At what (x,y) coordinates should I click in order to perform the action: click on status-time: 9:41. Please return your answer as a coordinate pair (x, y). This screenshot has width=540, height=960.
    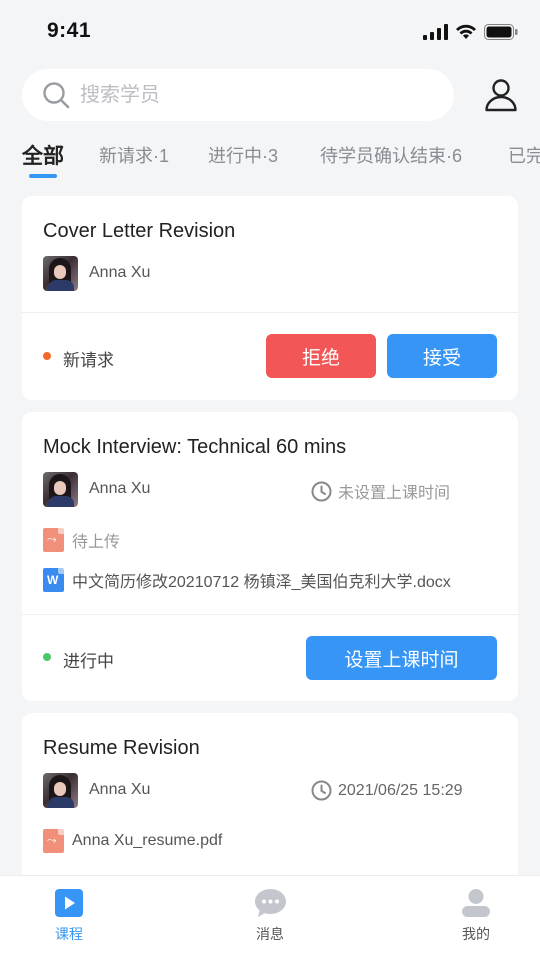
    Looking at the image, I should click on (69, 30).